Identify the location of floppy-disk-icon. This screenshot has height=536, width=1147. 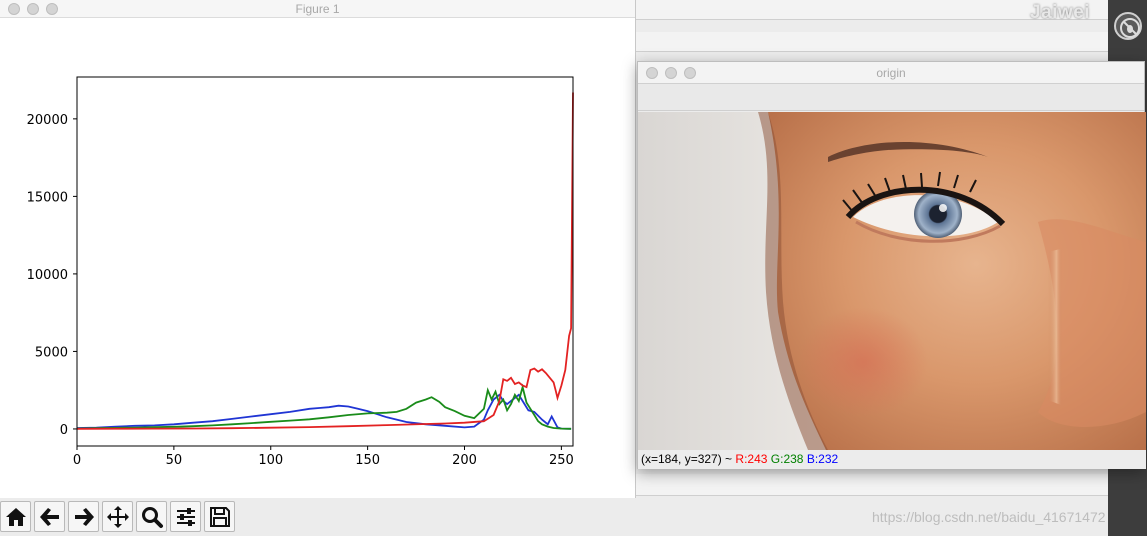
(220, 517).